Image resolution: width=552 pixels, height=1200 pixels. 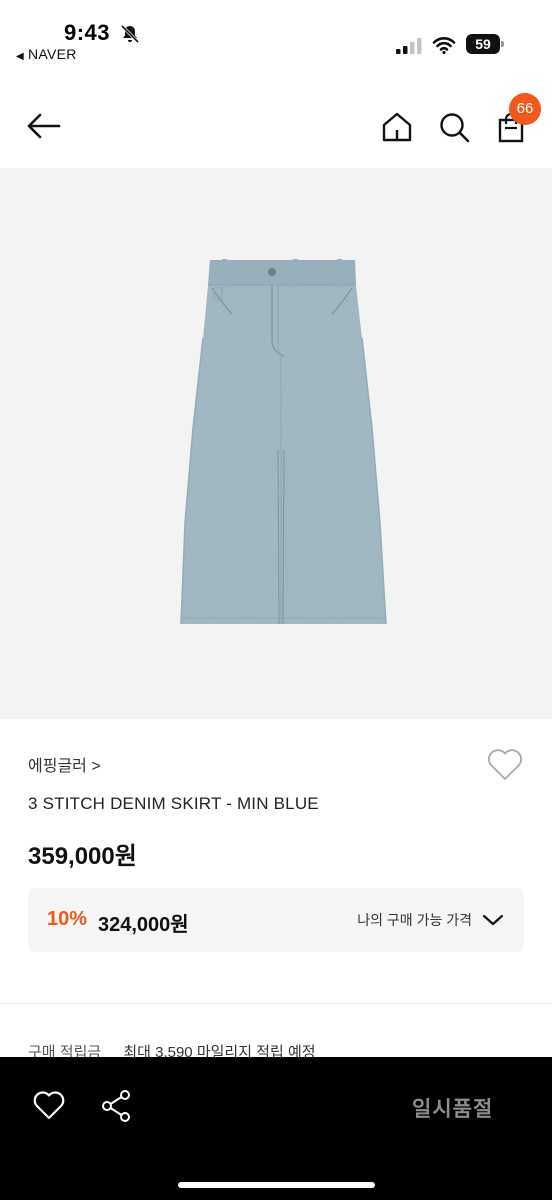 What do you see at coordinates (397, 127) in the screenshot?
I see `home-icon` at bounding box center [397, 127].